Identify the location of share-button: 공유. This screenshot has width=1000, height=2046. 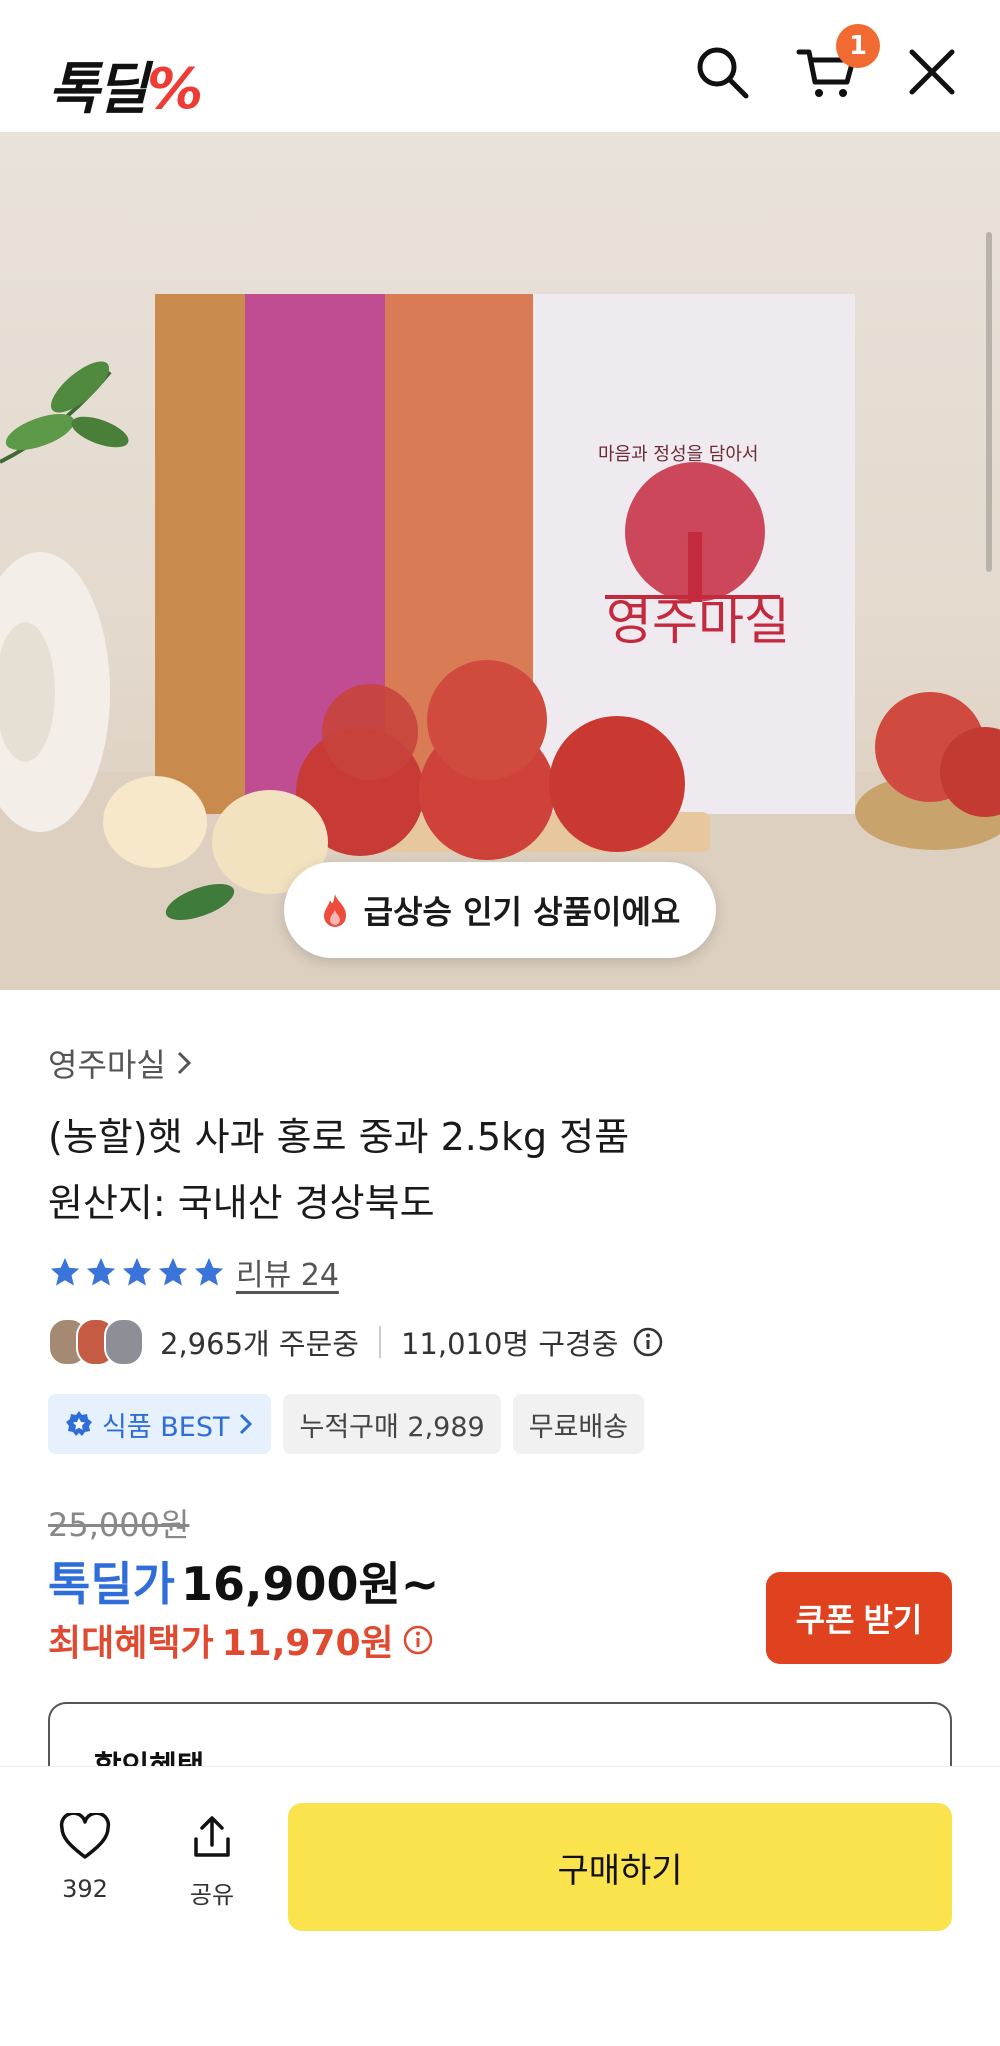
(212, 1861).